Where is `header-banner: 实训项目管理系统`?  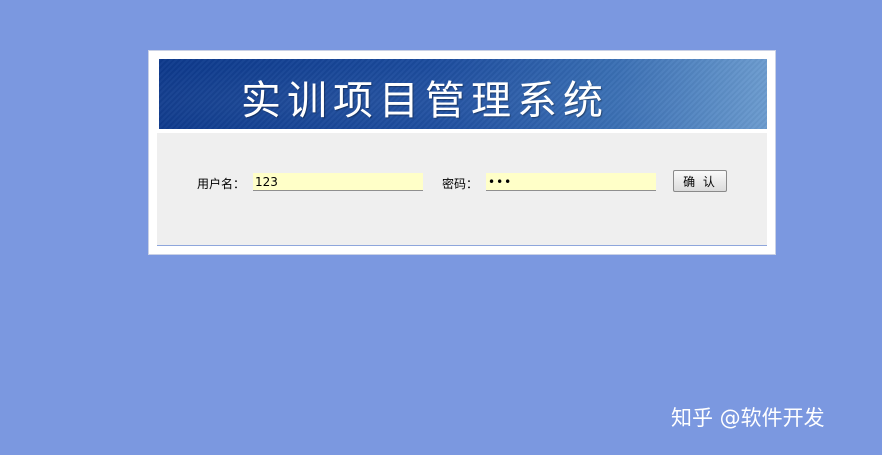
header-banner: 实训项目管理系统 is located at coordinates (463, 94).